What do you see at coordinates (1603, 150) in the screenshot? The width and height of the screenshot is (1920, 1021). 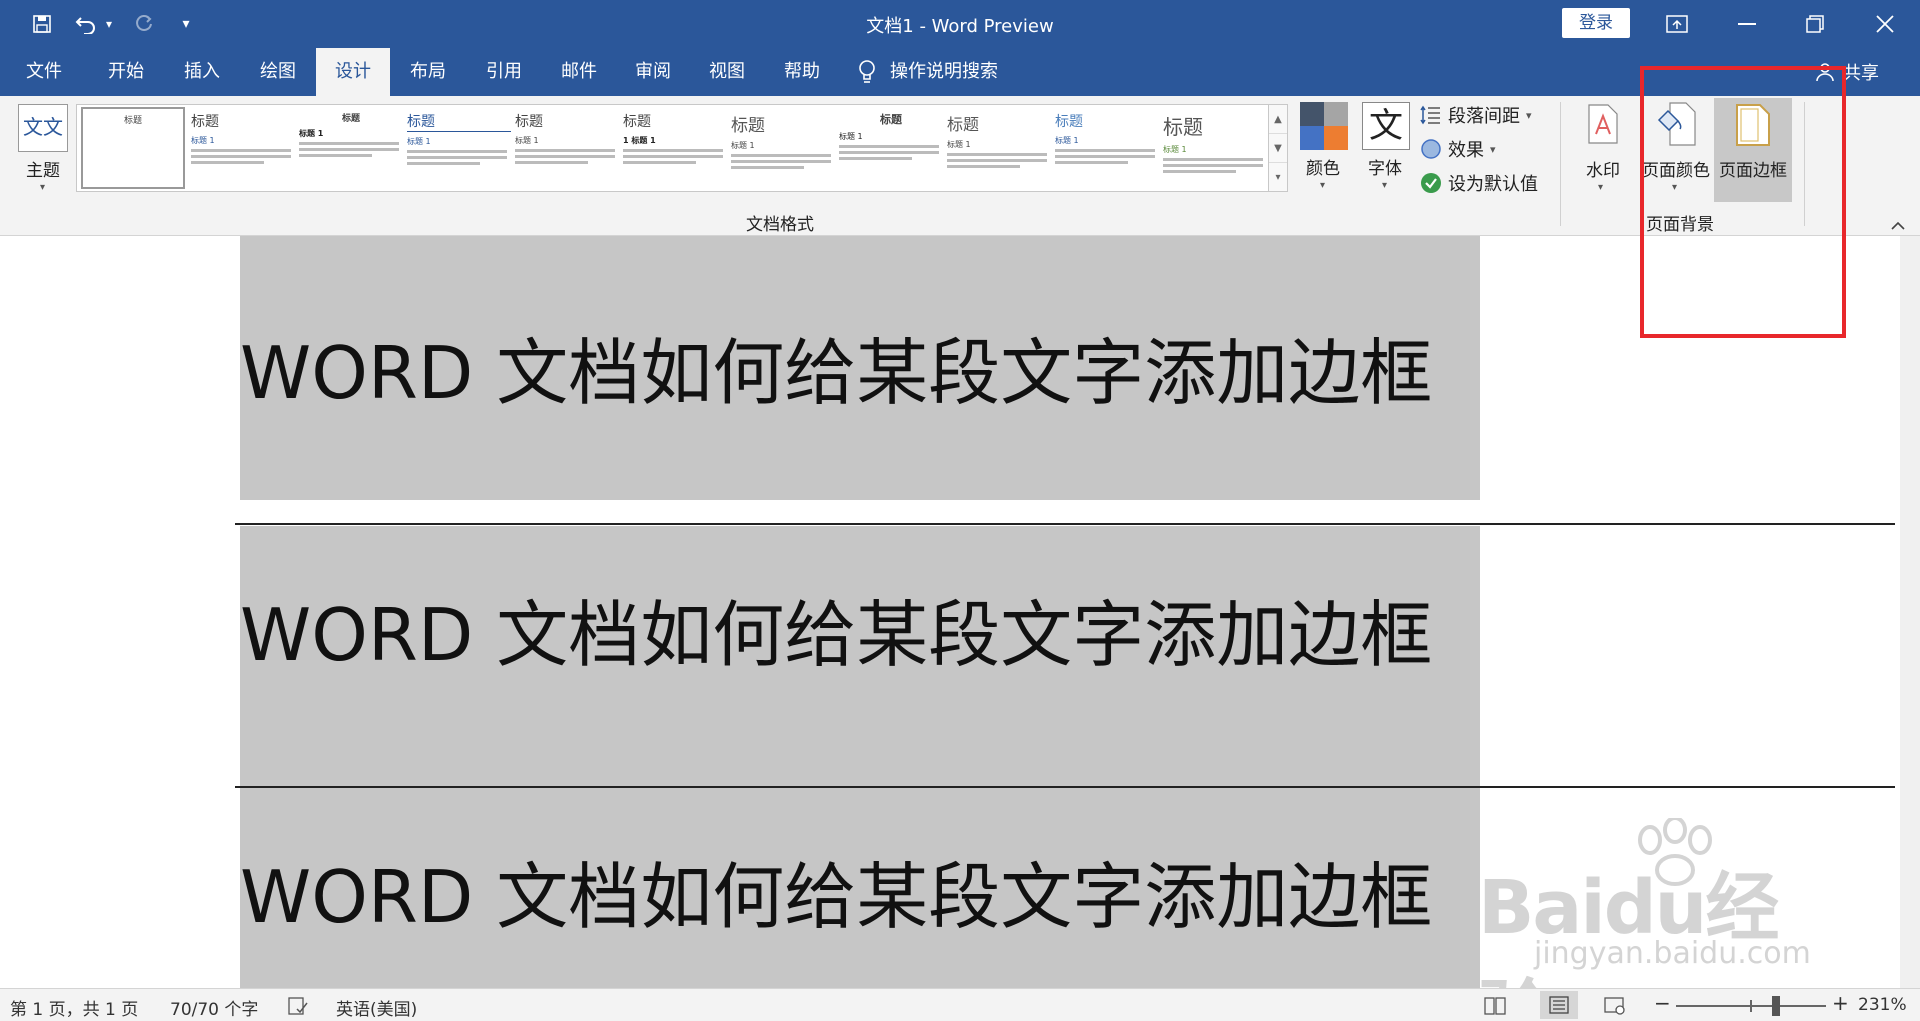 I see `watermark-button: 水印 ▾` at bounding box center [1603, 150].